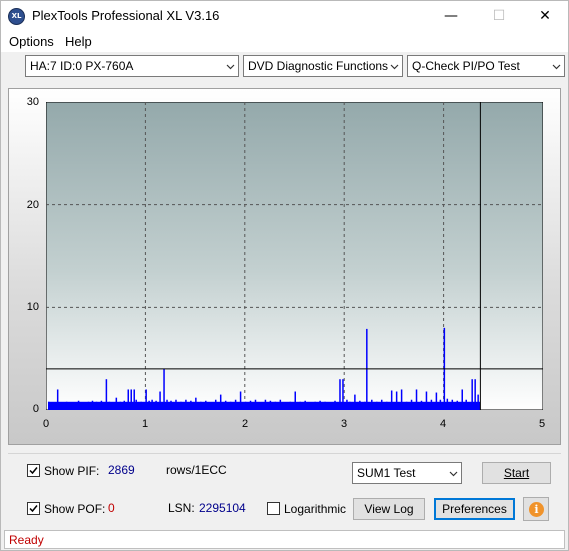 This screenshot has height=551, width=569. Describe the element at coordinates (443, 424) in the screenshot. I see `x-tick-label: 4` at that location.